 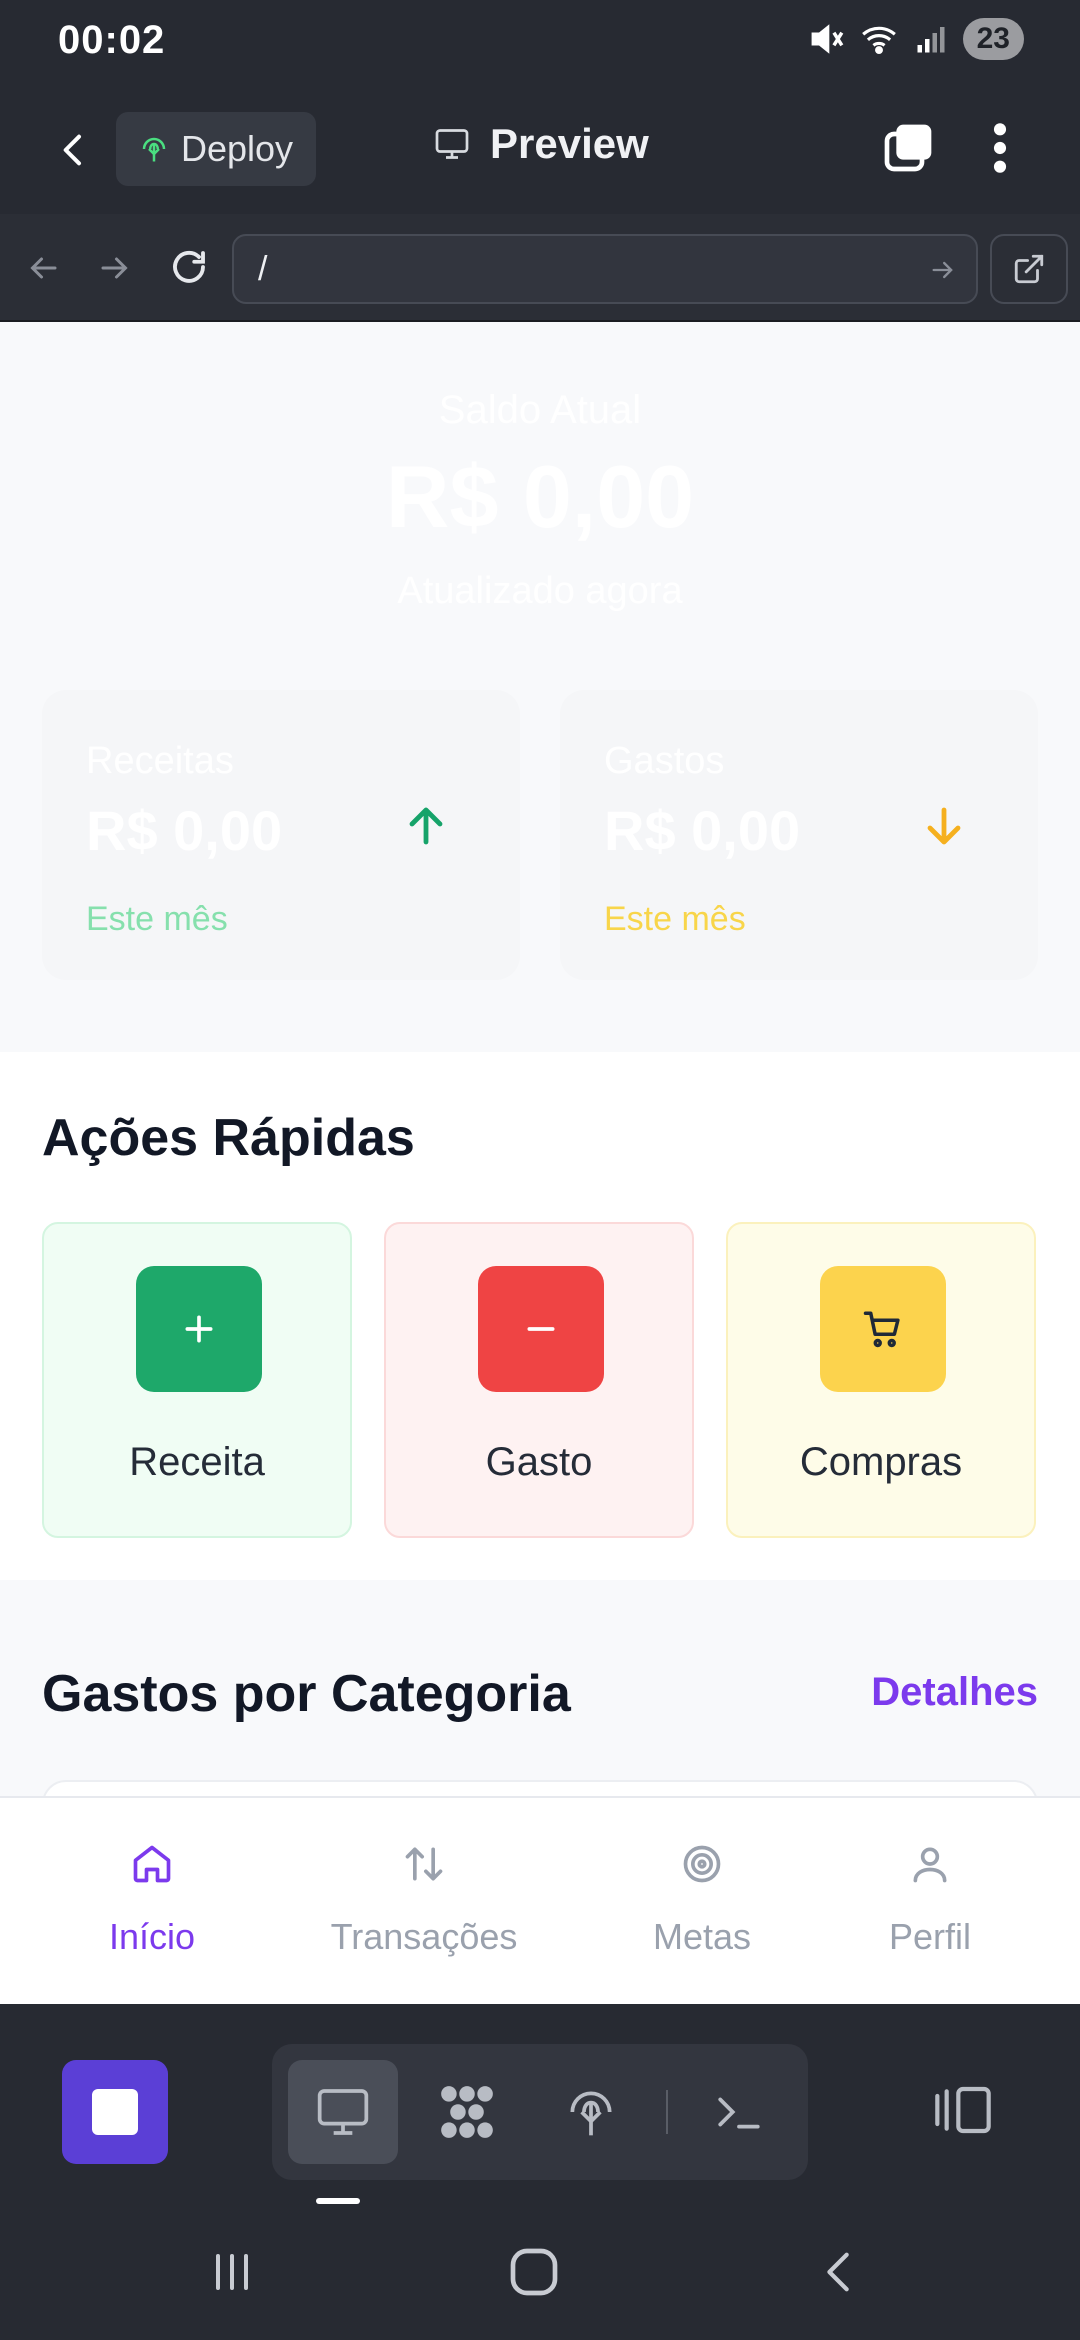 What do you see at coordinates (943, 270) in the screenshot?
I see `go-arrow-icon` at bounding box center [943, 270].